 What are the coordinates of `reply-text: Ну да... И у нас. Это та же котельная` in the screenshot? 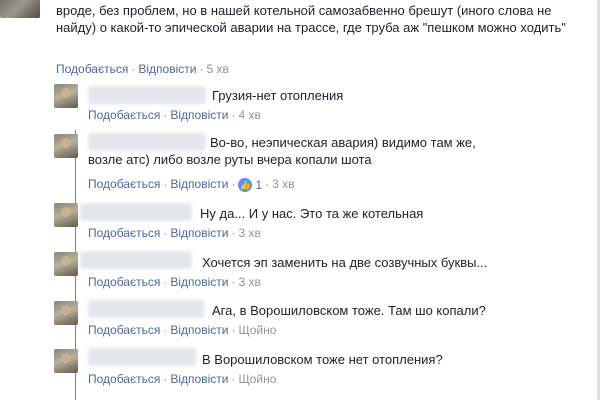 It's located at (312, 213).